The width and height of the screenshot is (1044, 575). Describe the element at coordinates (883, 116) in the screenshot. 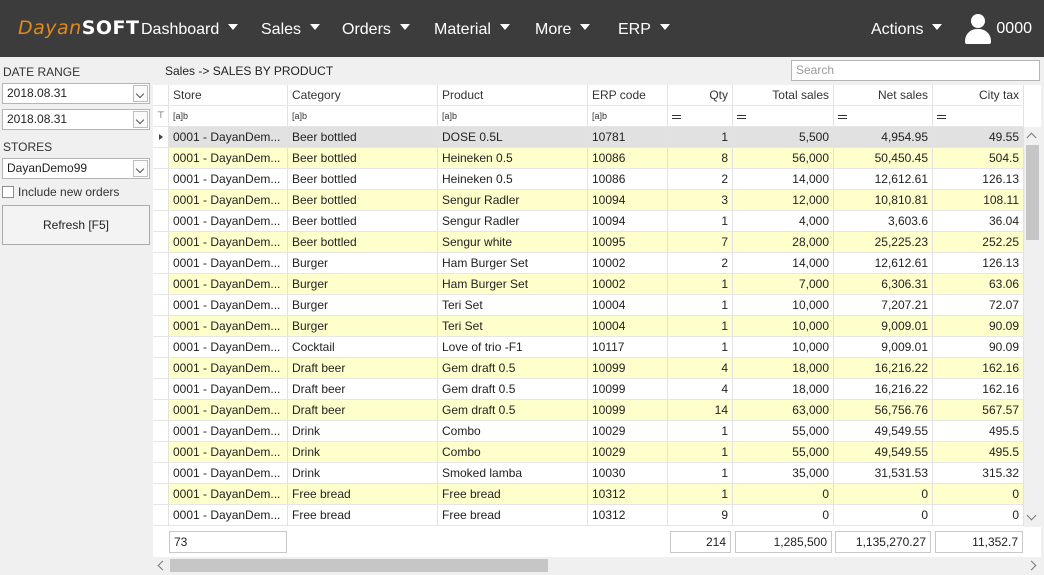

I see `filter-net-sales` at that location.